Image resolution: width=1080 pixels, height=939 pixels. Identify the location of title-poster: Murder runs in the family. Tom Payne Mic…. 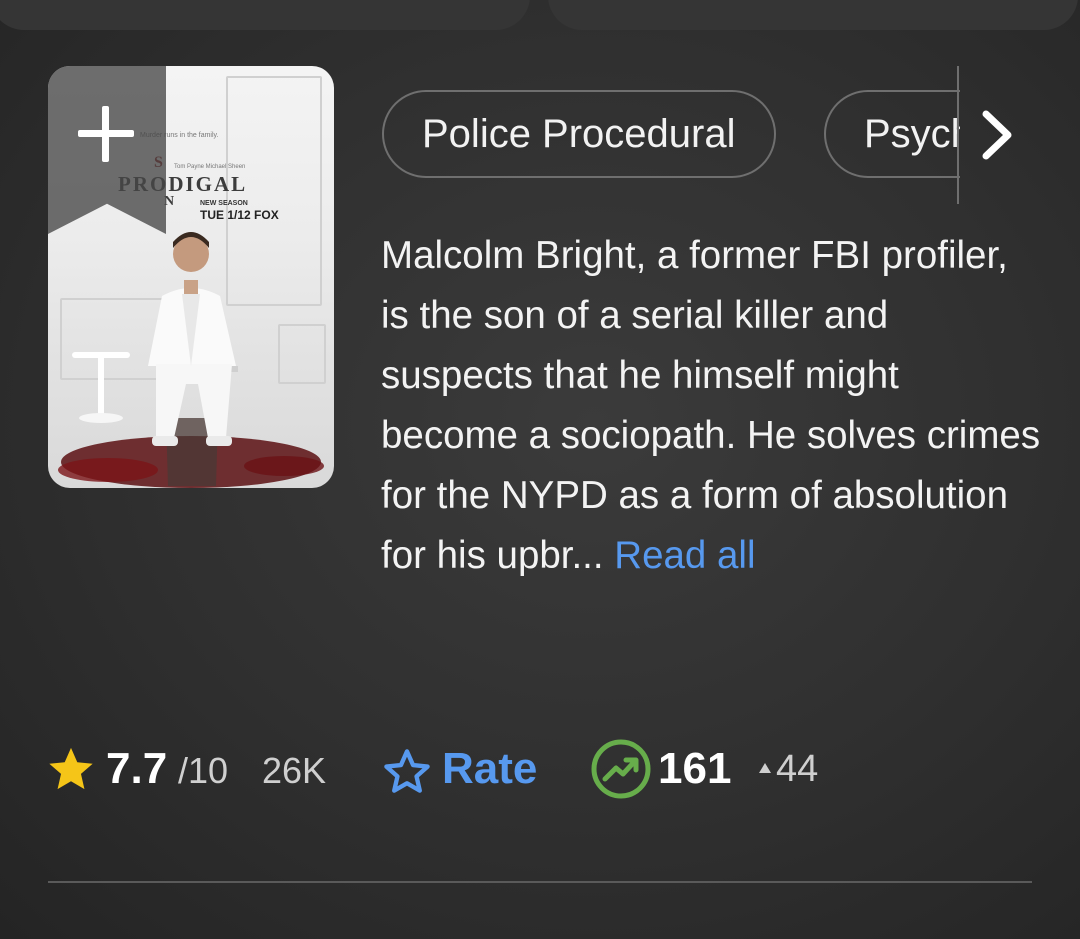
(191, 277).